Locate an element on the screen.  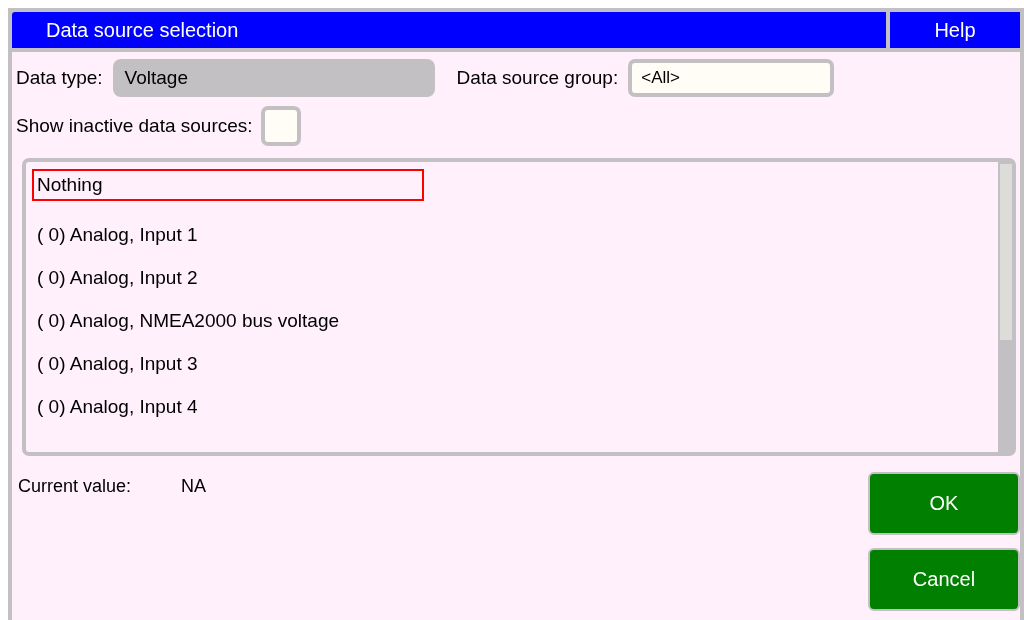
data-source-item: ( 0) Analog, Input 1 is located at coordinates (116, 234).